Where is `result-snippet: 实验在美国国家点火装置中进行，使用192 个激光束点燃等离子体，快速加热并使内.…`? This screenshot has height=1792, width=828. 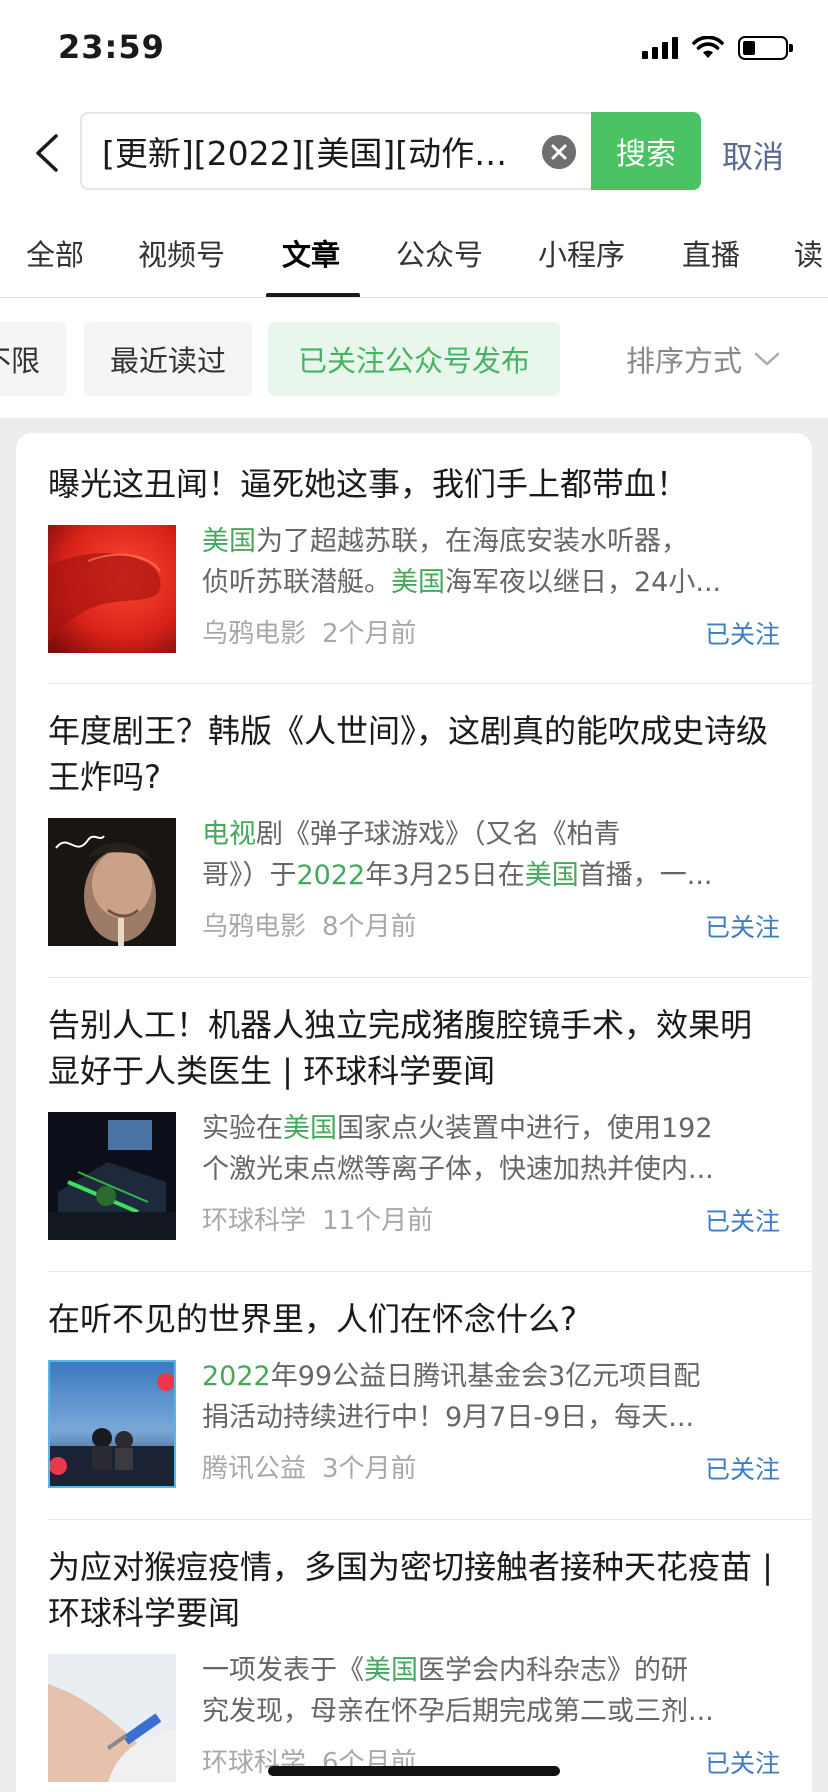 result-snippet: 实验在美国国家点火装置中进行，使用192 个激光束点燃等离子体，快速加热并使内.… is located at coordinates (489, 1149).